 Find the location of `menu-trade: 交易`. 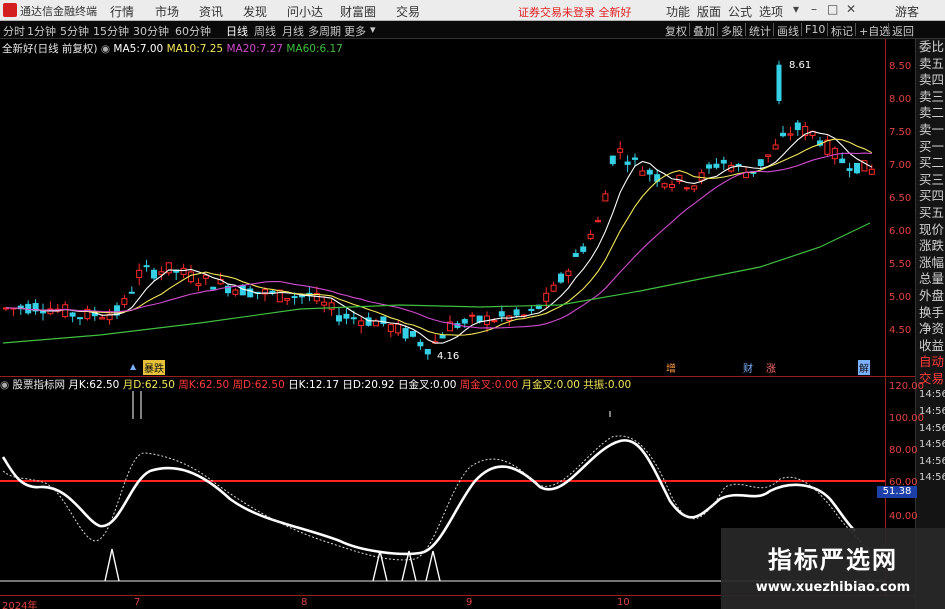

menu-trade: 交易 is located at coordinates (408, 11).